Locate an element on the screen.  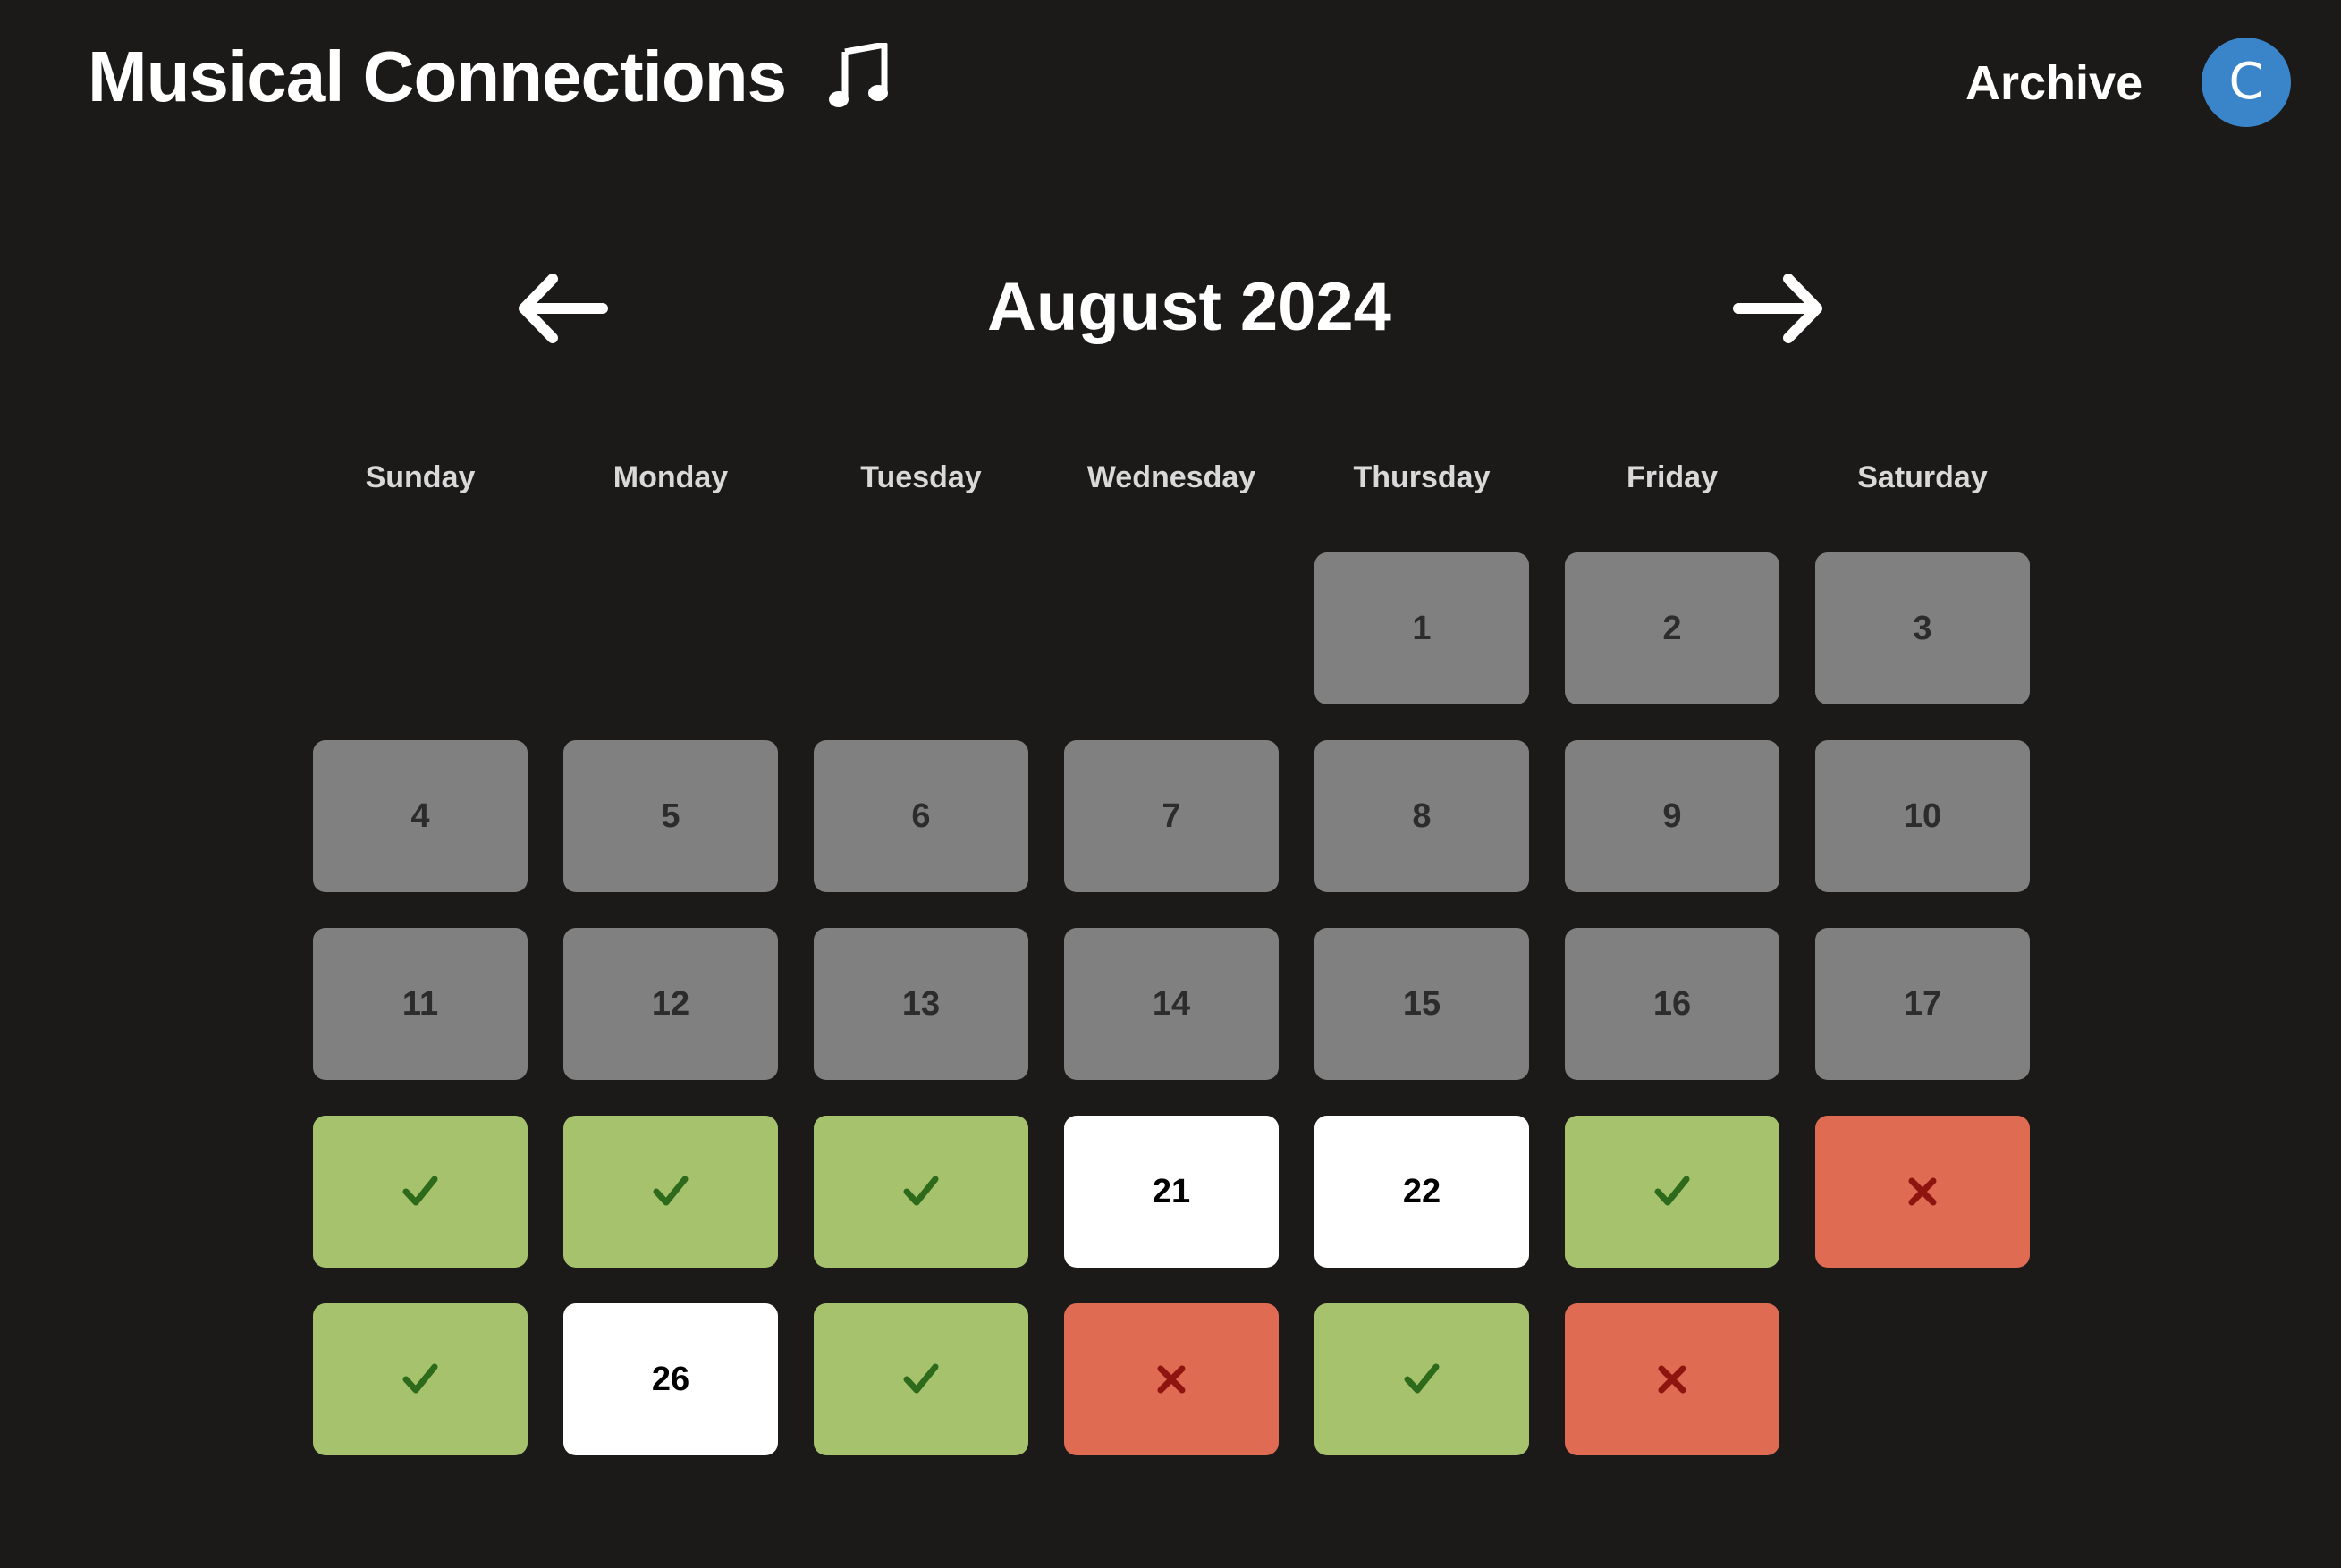
app-title-text: Musical Connections is located at coordinates (438, 76).